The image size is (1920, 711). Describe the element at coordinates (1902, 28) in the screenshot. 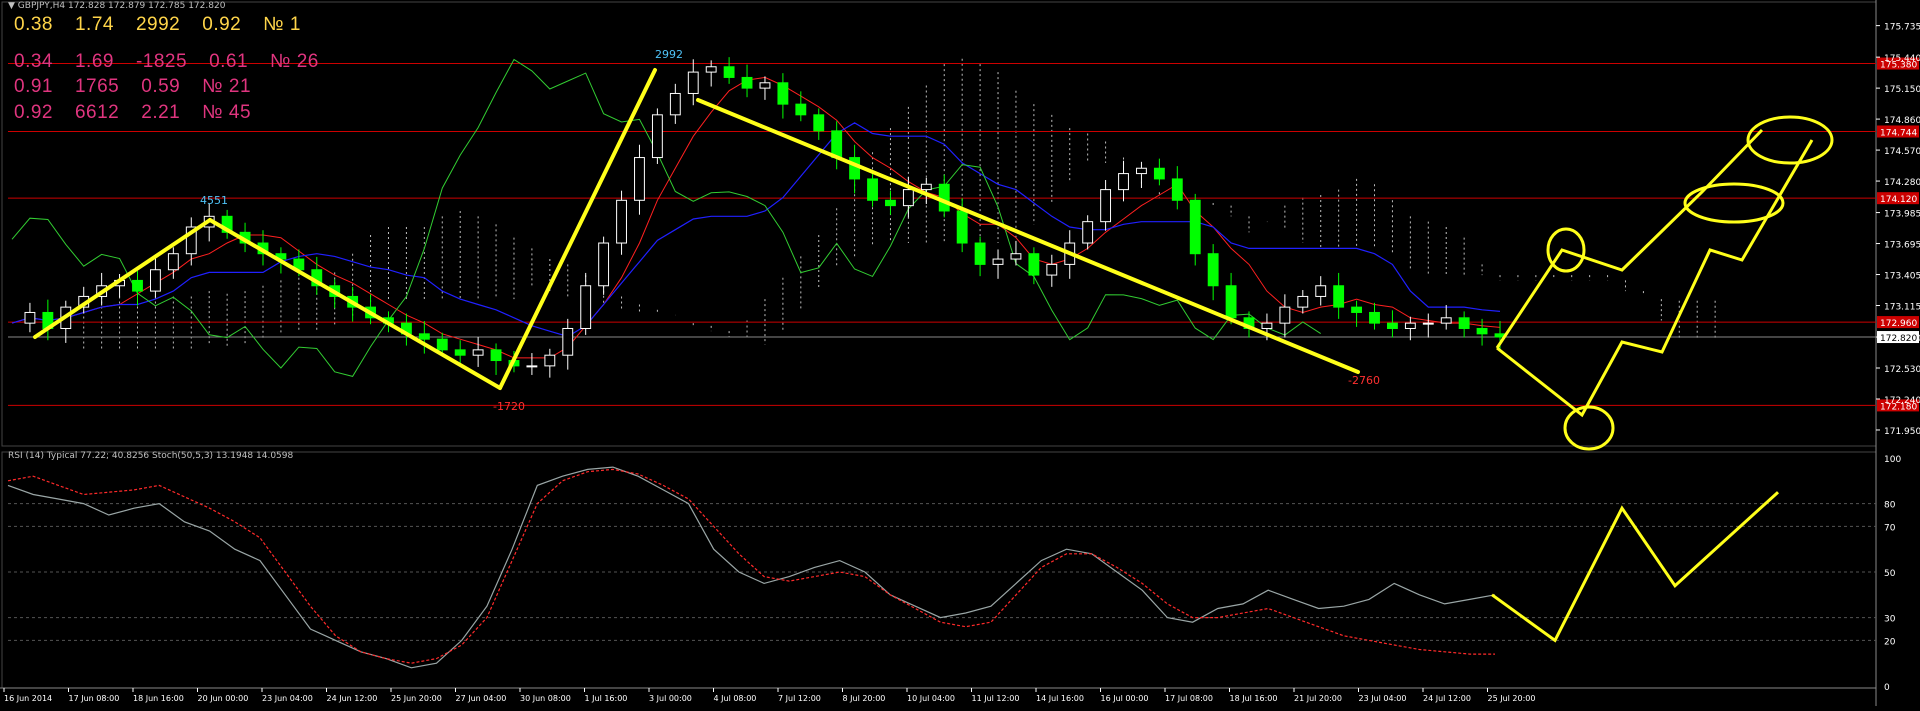

I see `price-tick-label: 175.735` at that location.